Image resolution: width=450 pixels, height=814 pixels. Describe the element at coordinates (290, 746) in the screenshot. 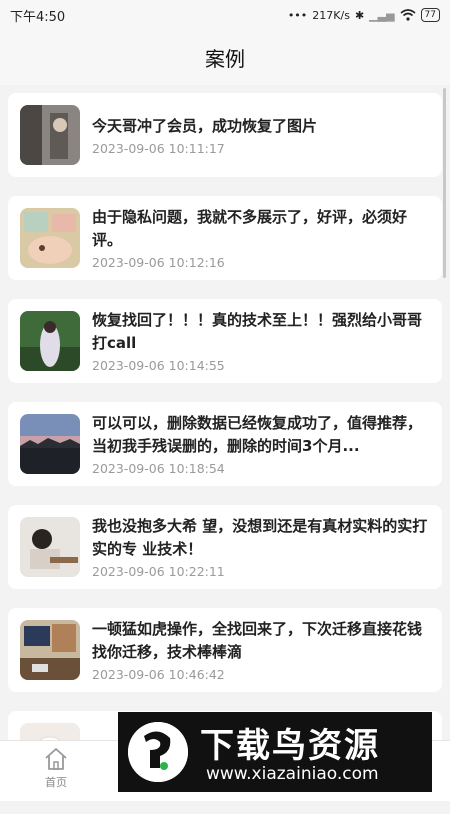

I see `watermark-title: 下载鸟资源` at that location.